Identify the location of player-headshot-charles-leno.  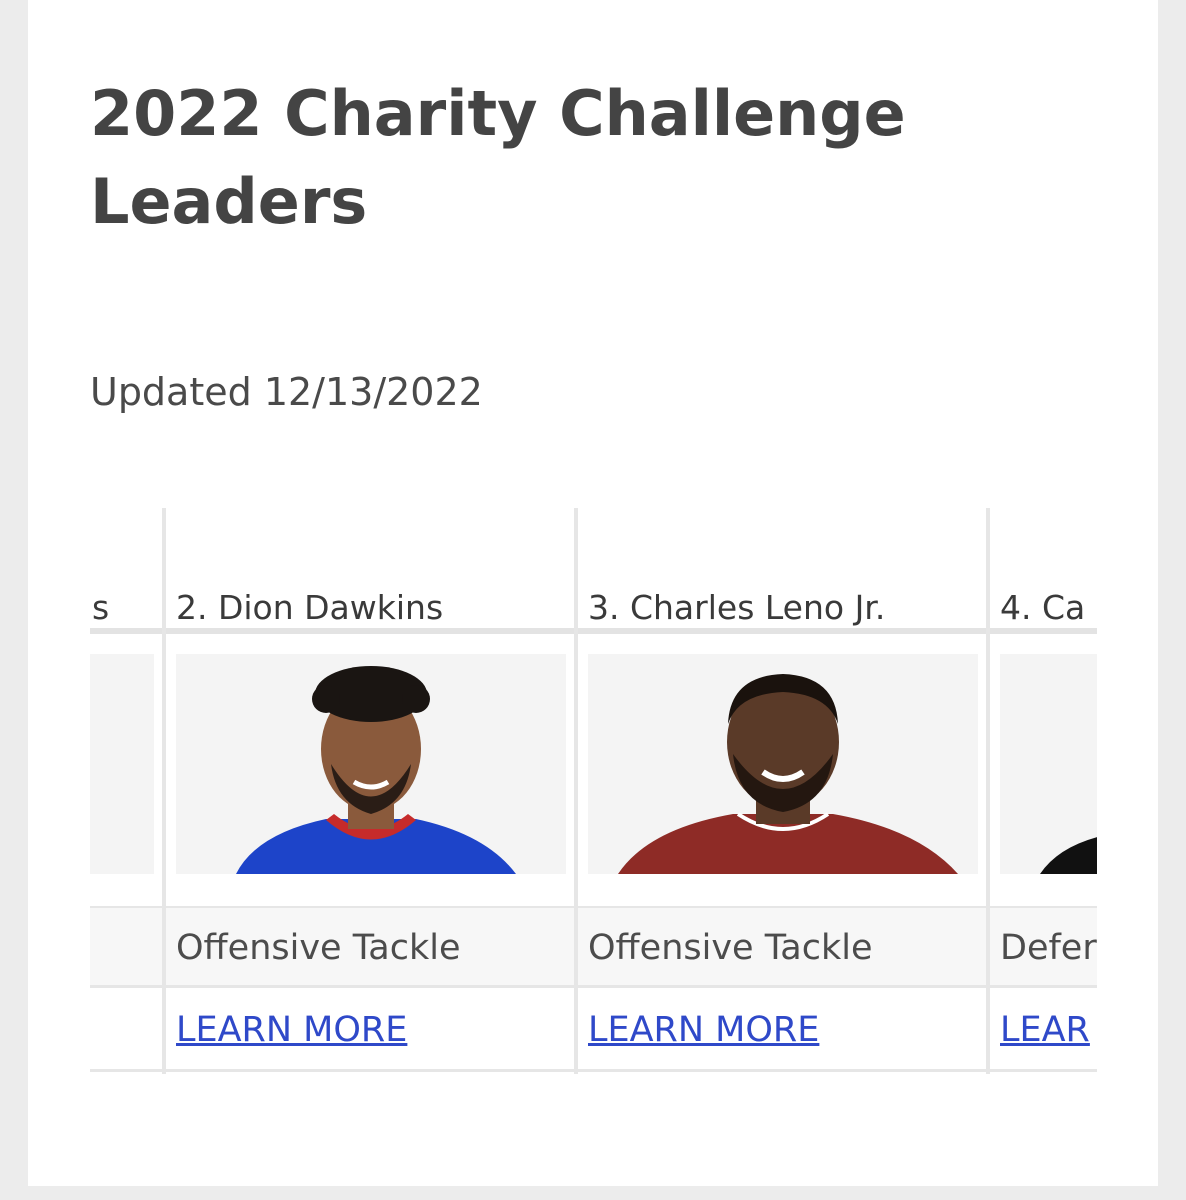
(783, 764).